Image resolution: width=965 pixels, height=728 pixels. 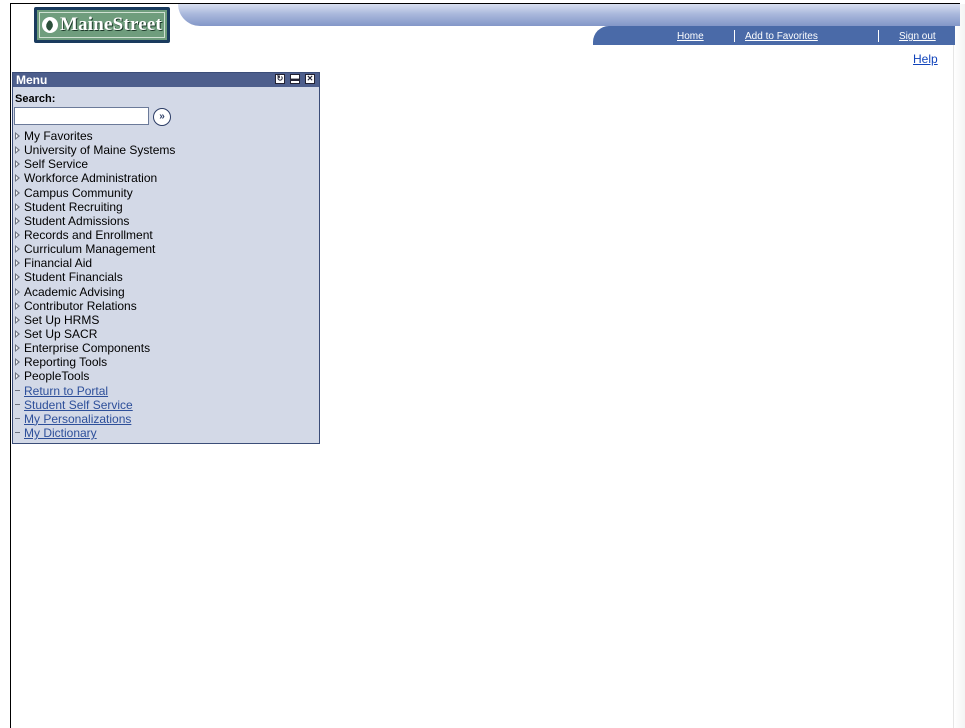 What do you see at coordinates (167, 334) in the screenshot?
I see `menu-folder-item: Set Up SACR` at bounding box center [167, 334].